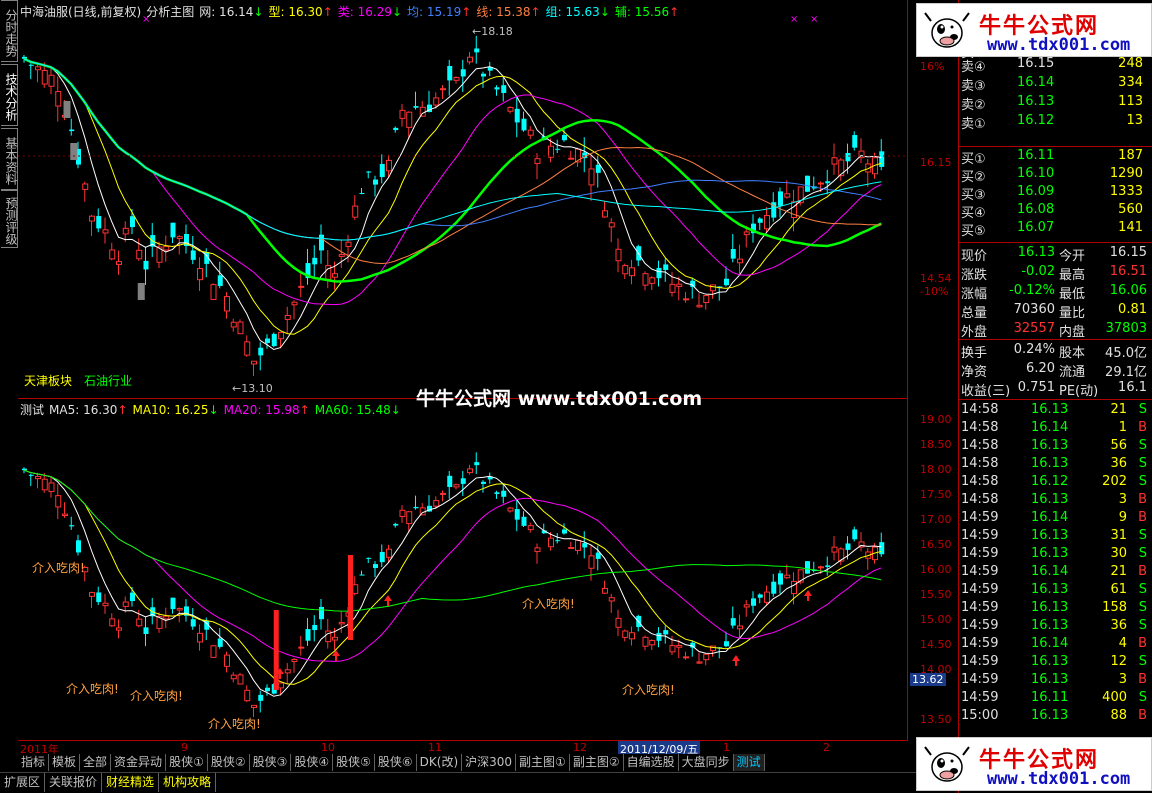  I want to click on indicator-tab: 大盘同步, so click(706, 762).